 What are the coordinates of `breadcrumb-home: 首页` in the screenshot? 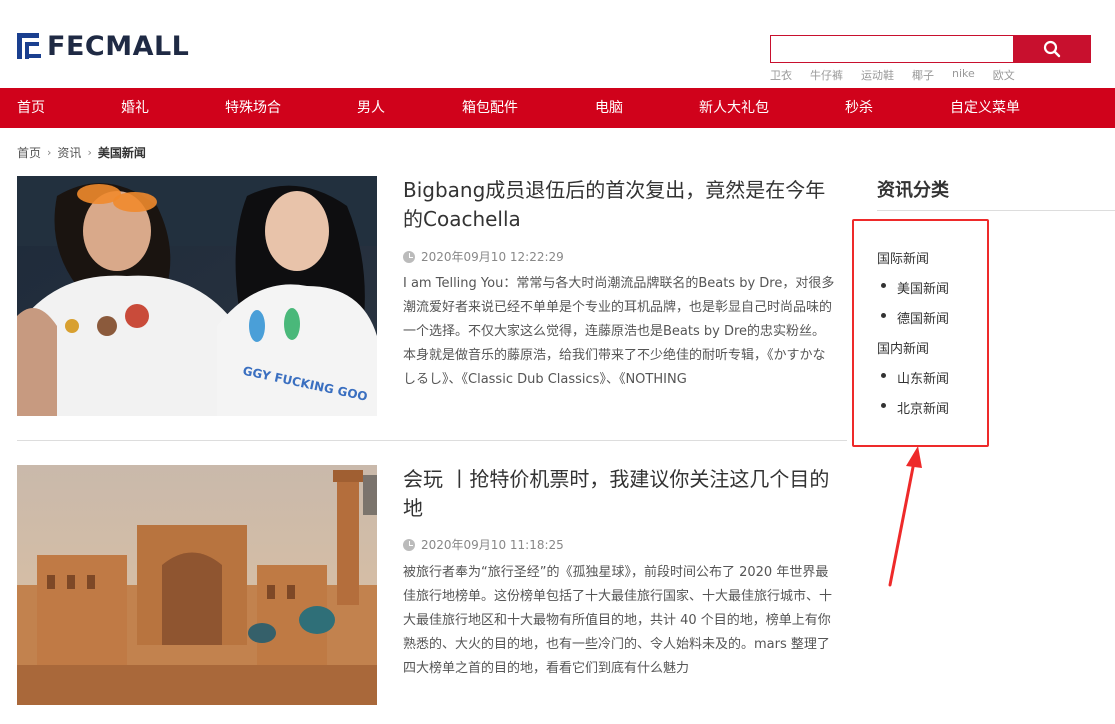 It's located at (29, 152).